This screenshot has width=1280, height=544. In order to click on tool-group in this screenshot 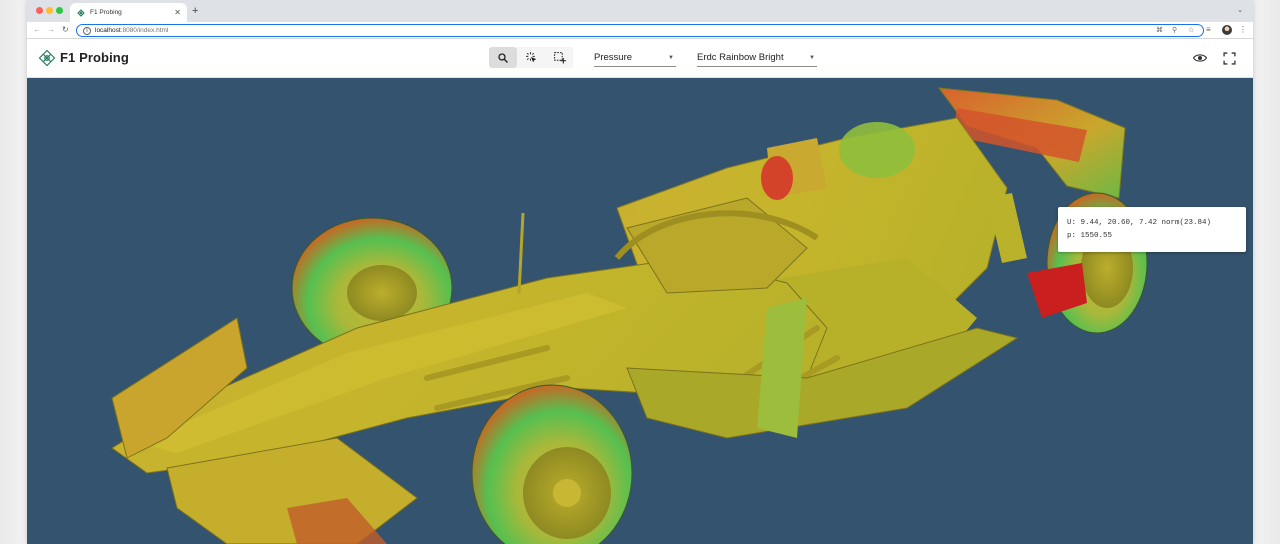, I will do `click(531, 57)`.